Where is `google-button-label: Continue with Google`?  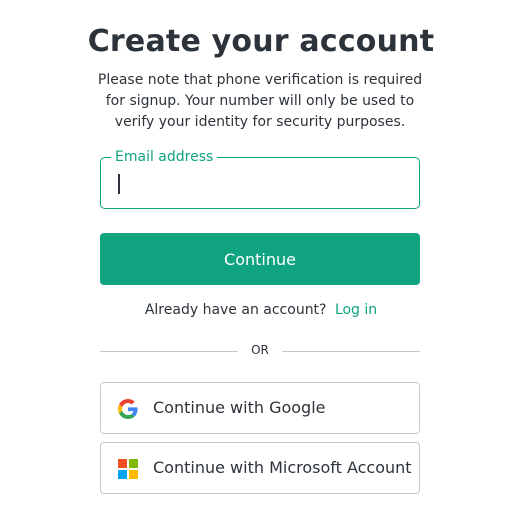 google-button-label: Continue with Google is located at coordinates (239, 407).